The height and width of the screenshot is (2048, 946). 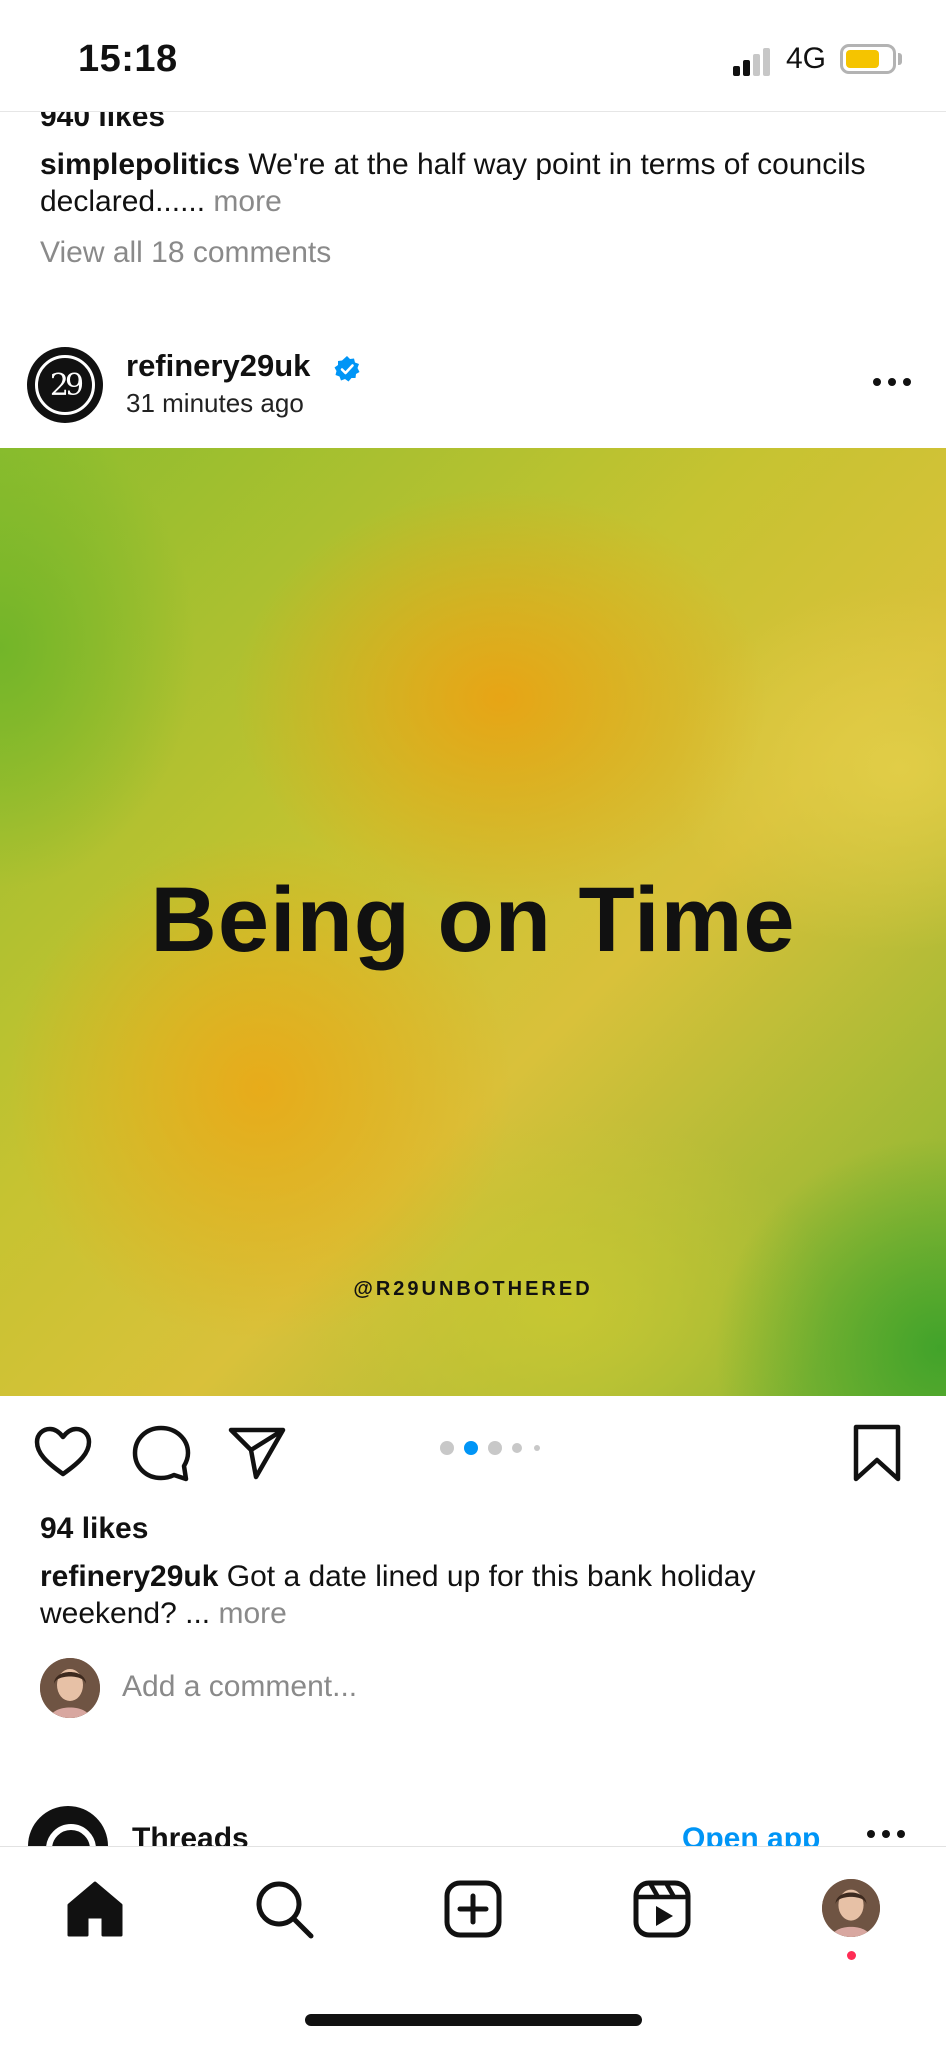 What do you see at coordinates (877, 1453) in the screenshot?
I see `save-bookmark-icon` at bounding box center [877, 1453].